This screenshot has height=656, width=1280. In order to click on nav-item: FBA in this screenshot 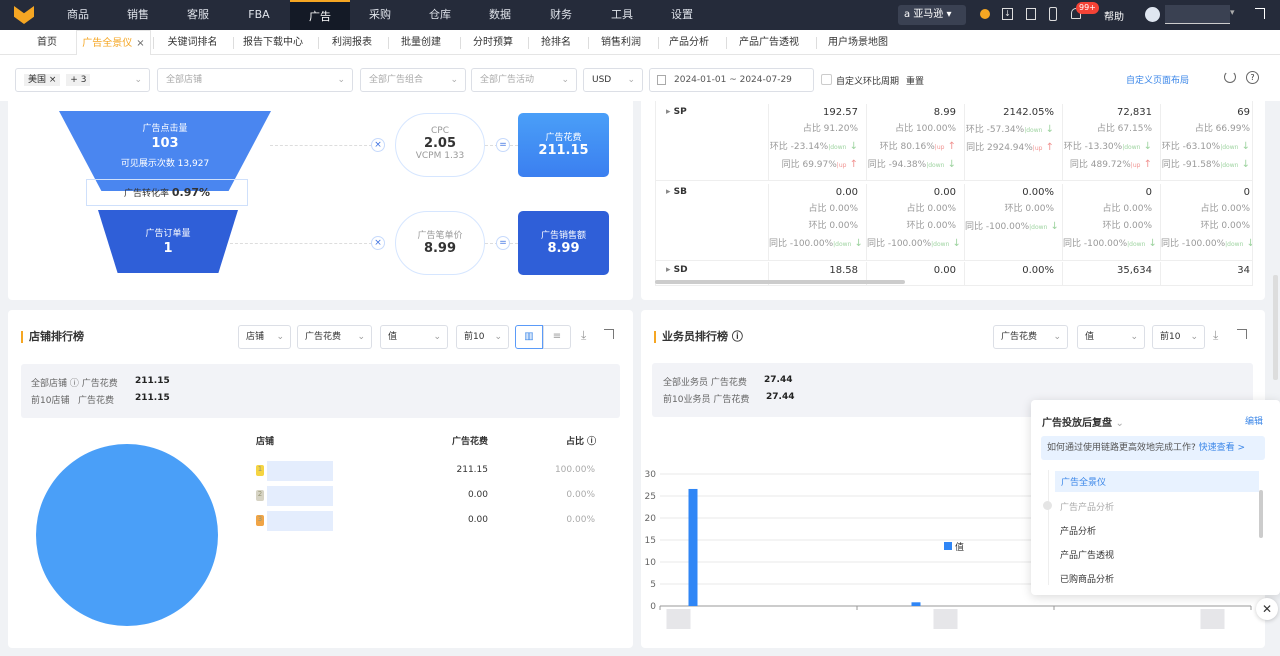, I will do `click(259, 15)`.